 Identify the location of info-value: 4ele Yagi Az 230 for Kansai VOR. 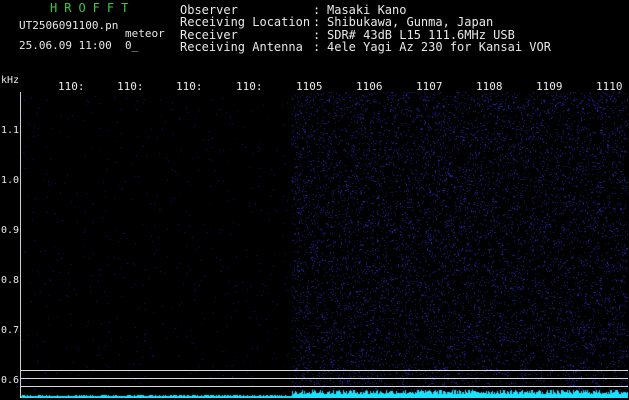
(439, 46).